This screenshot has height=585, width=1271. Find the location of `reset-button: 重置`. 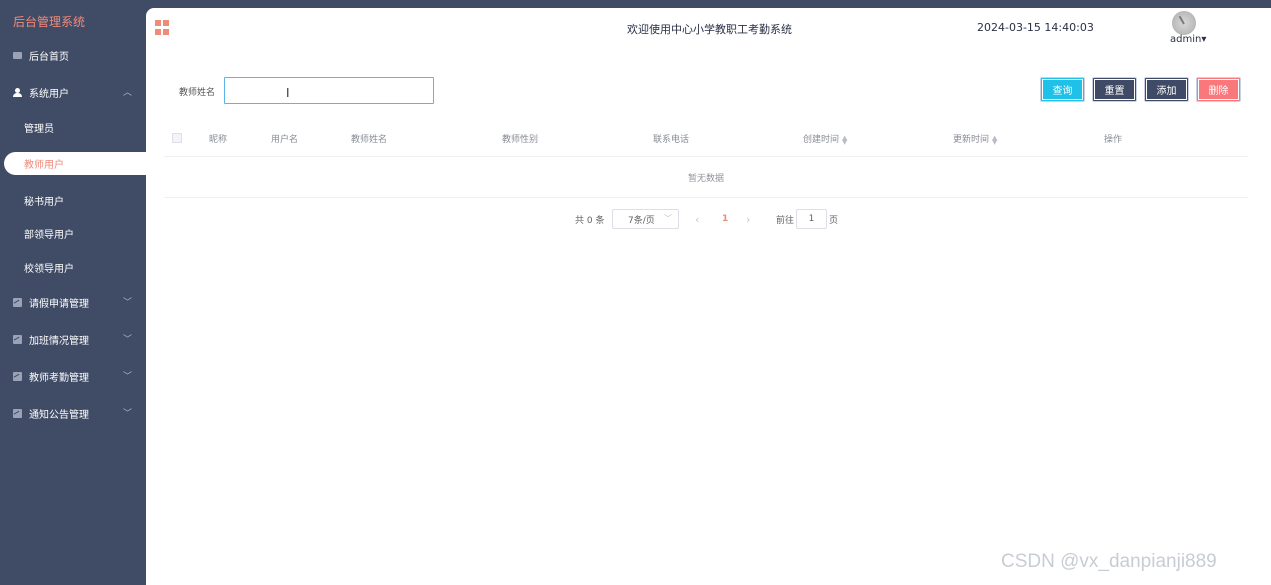

reset-button: 重置 is located at coordinates (1114, 89).